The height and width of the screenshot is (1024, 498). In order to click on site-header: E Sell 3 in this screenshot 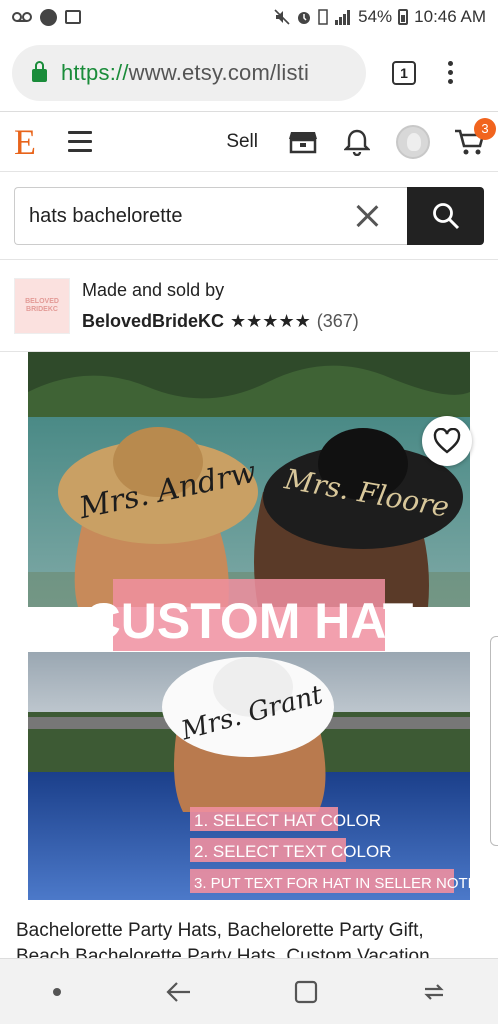, I will do `click(249, 142)`.